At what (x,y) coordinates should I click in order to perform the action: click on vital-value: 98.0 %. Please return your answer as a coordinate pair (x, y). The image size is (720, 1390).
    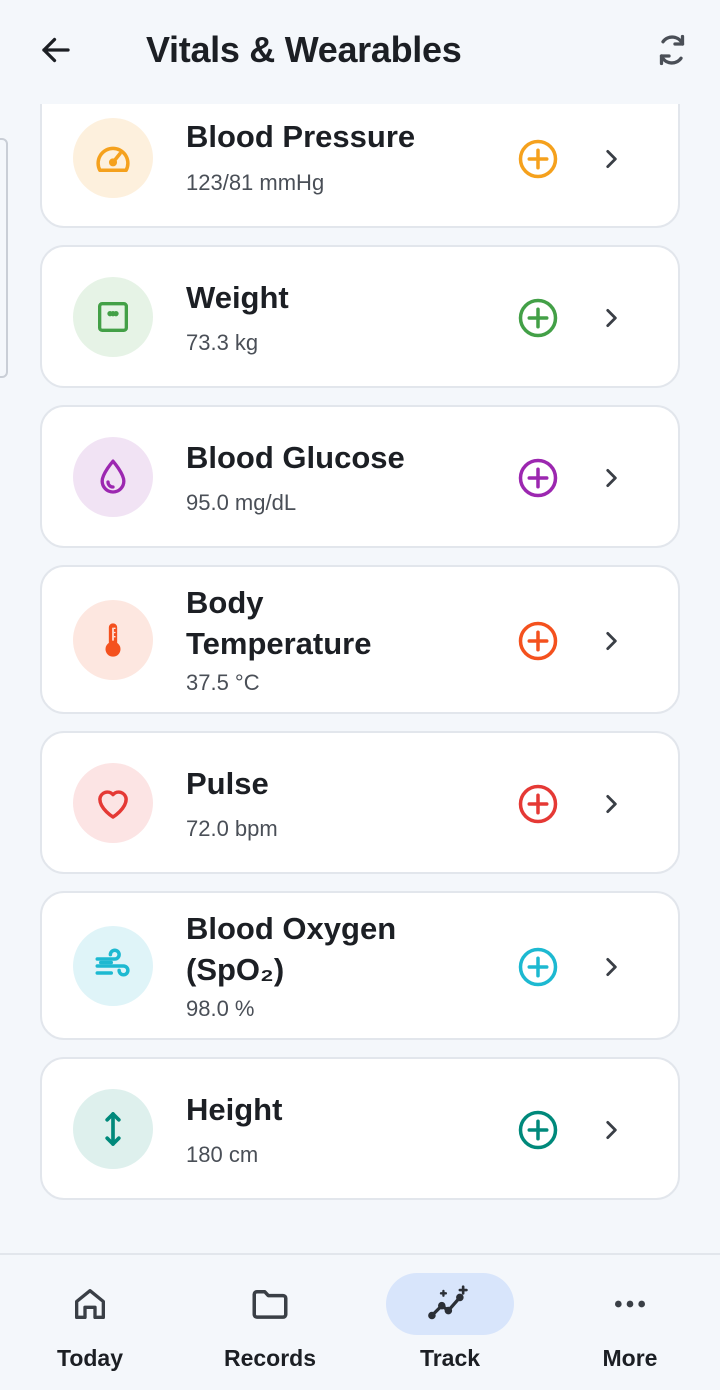
    Looking at the image, I should click on (220, 1008).